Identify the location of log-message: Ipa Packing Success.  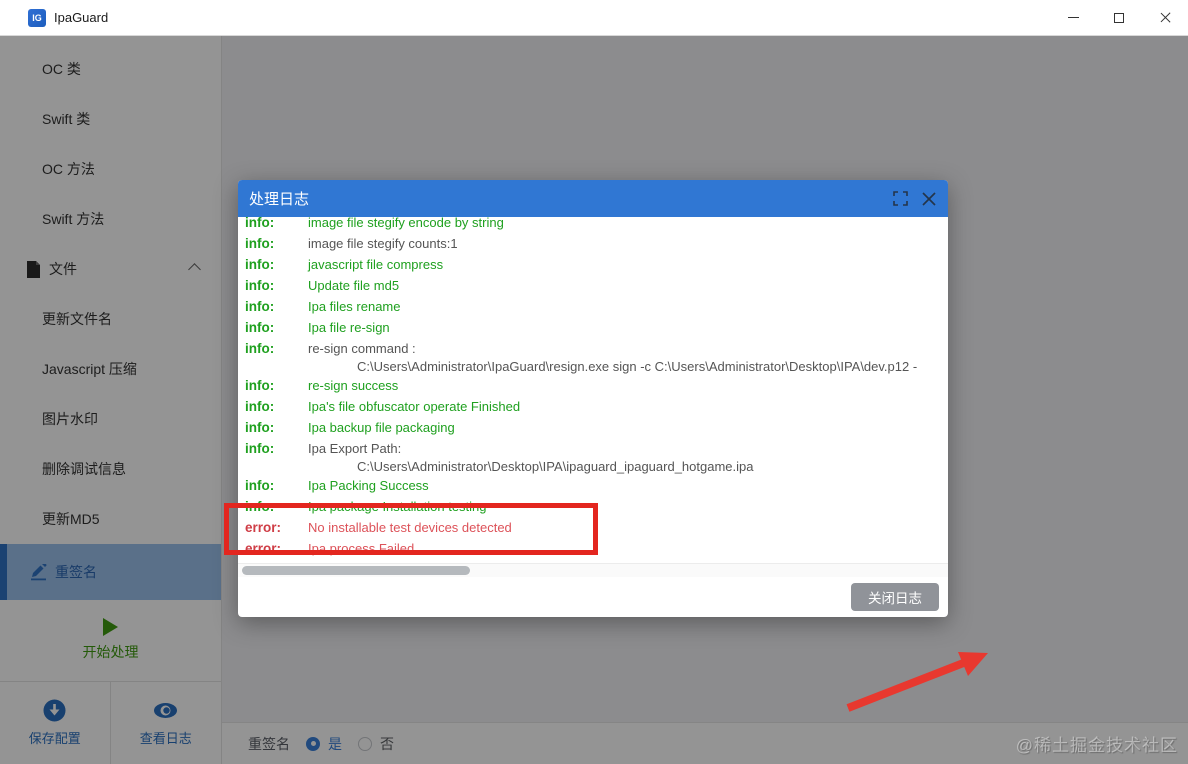
(368, 485).